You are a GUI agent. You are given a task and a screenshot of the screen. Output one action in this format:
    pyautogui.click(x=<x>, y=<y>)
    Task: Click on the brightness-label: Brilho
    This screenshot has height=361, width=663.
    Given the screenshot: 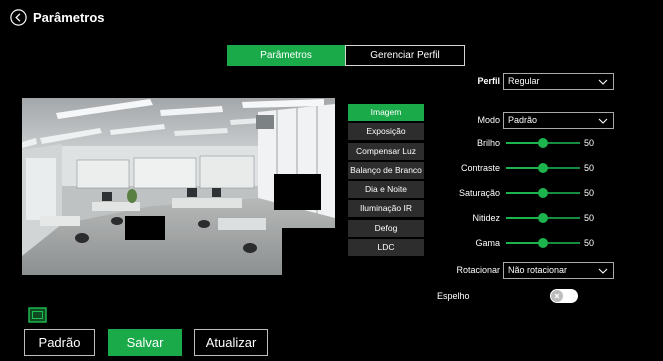 What is the action you would take?
    pyautogui.click(x=488, y=143)
    